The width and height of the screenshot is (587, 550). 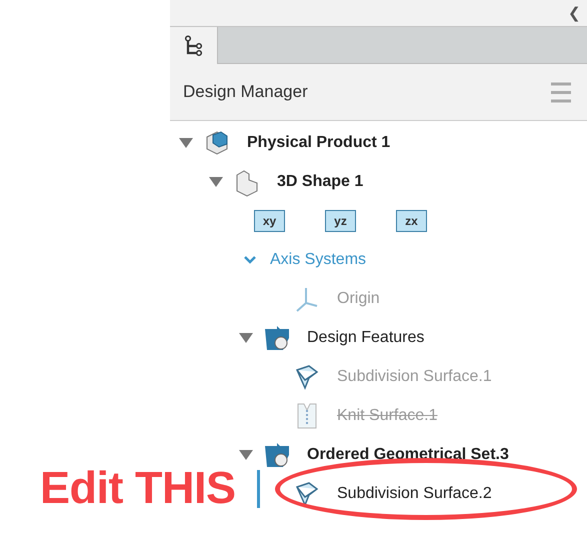 What do you see at coordinates (340, 221) in the screenshot?
I see `plane-icon: yz` at bounding box center [340, 221].